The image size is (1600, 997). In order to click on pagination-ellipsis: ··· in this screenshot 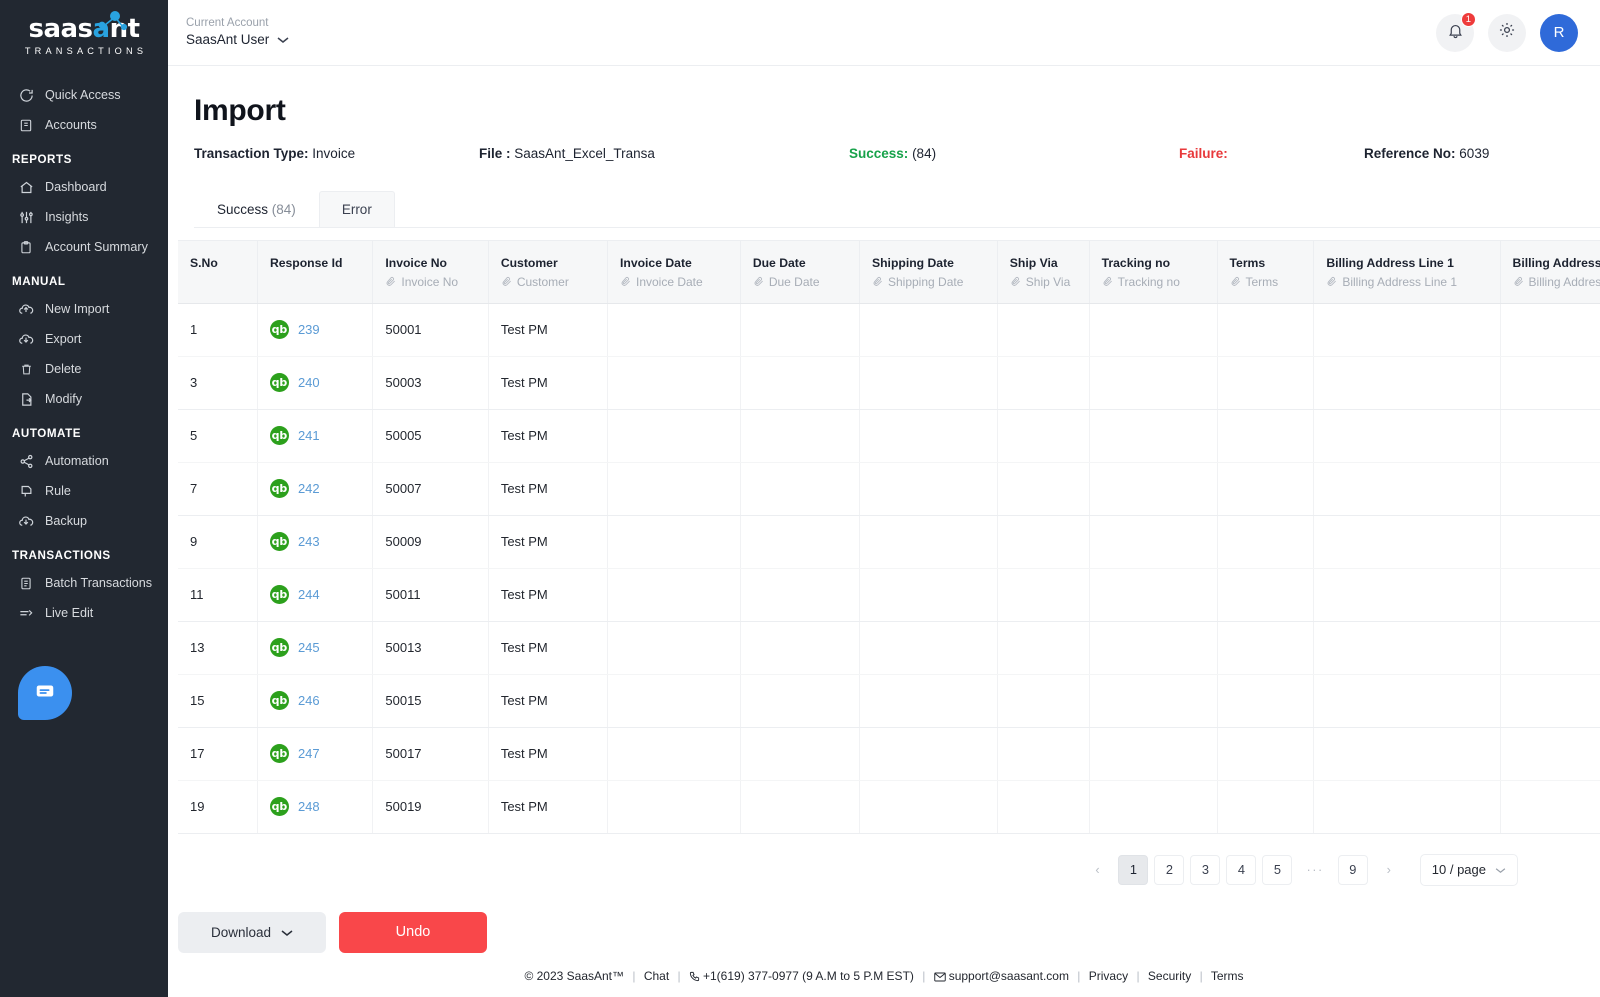, I will do `click(1315, 869)`.